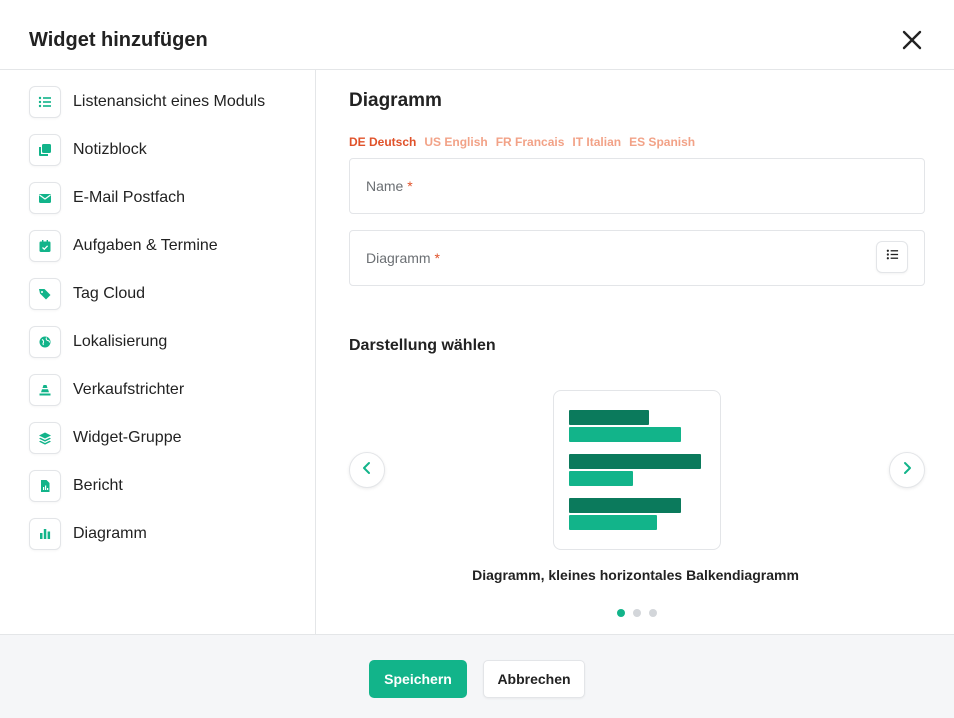 The height and width of the screenshot is (718, 954). Describe the element at coordinates (98, 485) in the screenshot. I see `sidebar-item-label: Bericht` at that location.